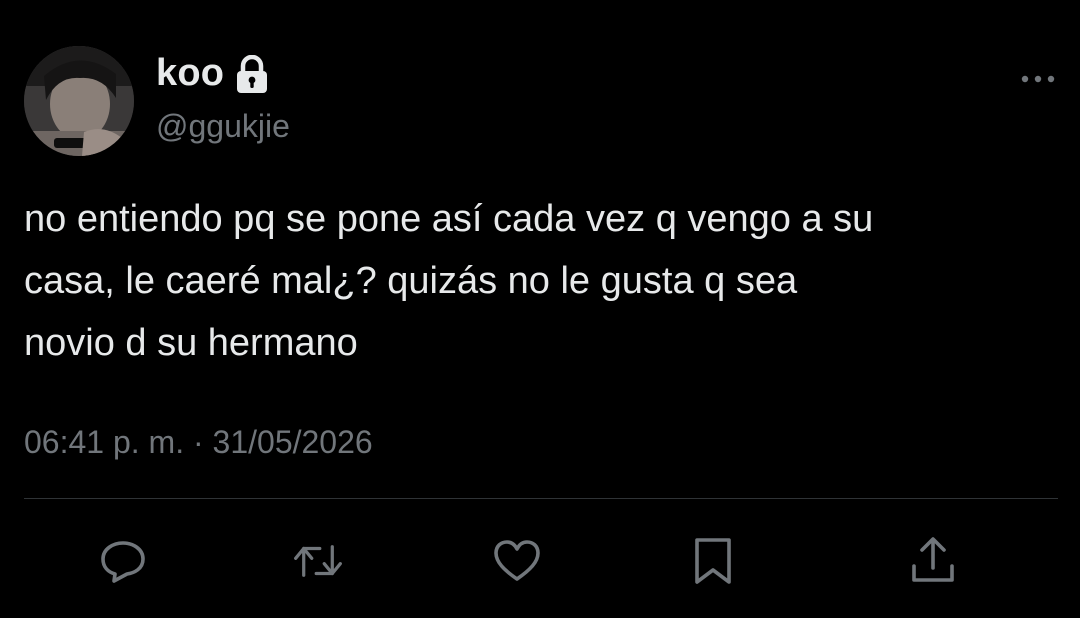 The image size is (1080, 618). I want to click on like-button, so click(517, 561).